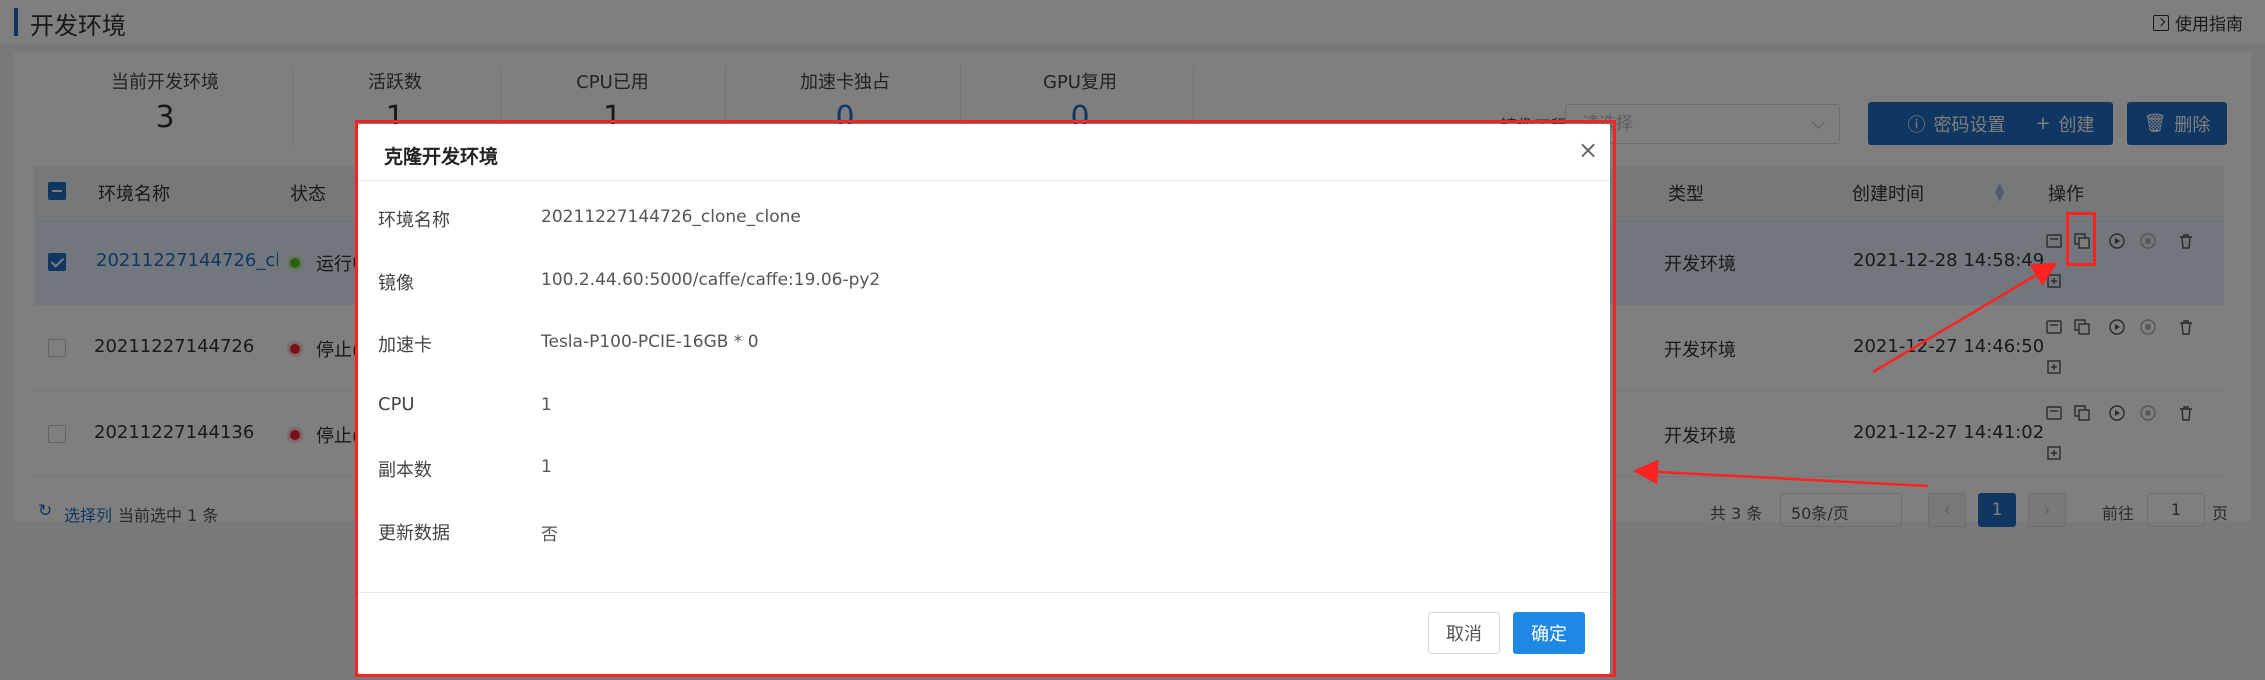  I want to click on annotation-arrow-to-clone-icon, so click(1965, 318).